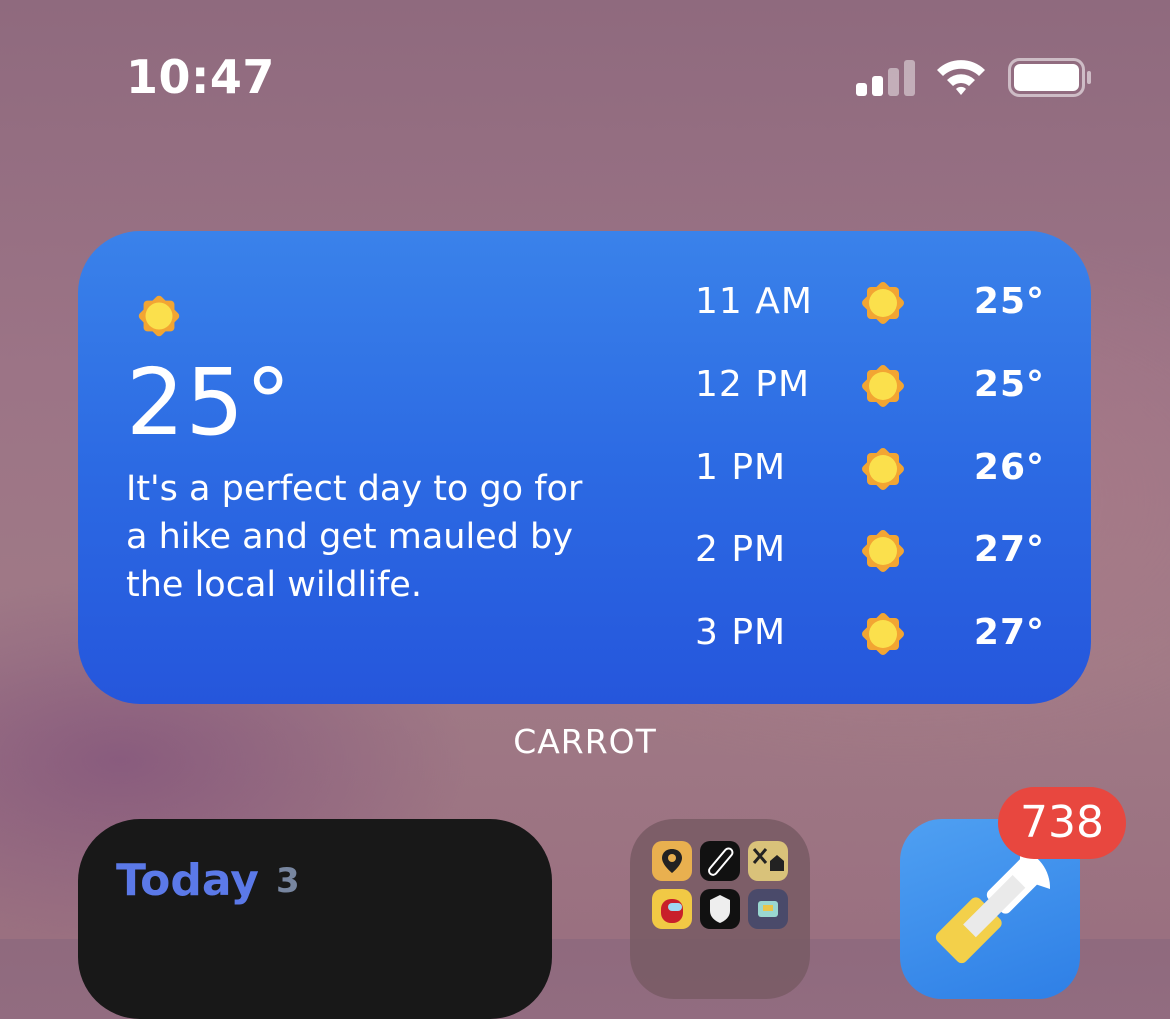  What do you see at coordinates (961, 77) in the screenshot?
I see `wifi-icon` at bounding box center [961, 77].